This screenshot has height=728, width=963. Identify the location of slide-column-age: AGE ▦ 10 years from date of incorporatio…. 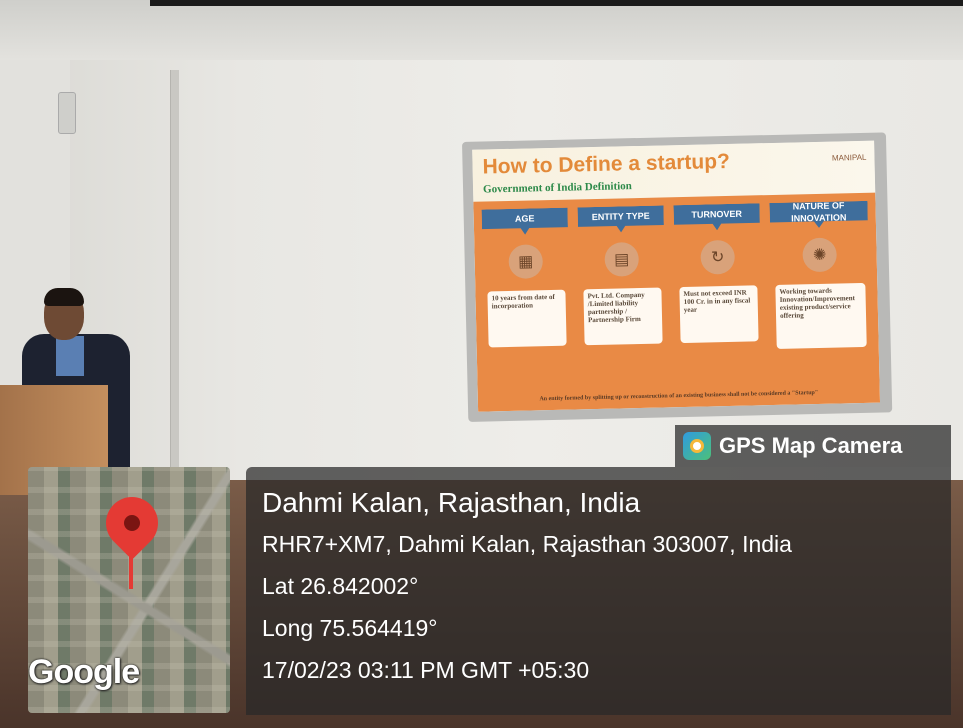
(527, 291).